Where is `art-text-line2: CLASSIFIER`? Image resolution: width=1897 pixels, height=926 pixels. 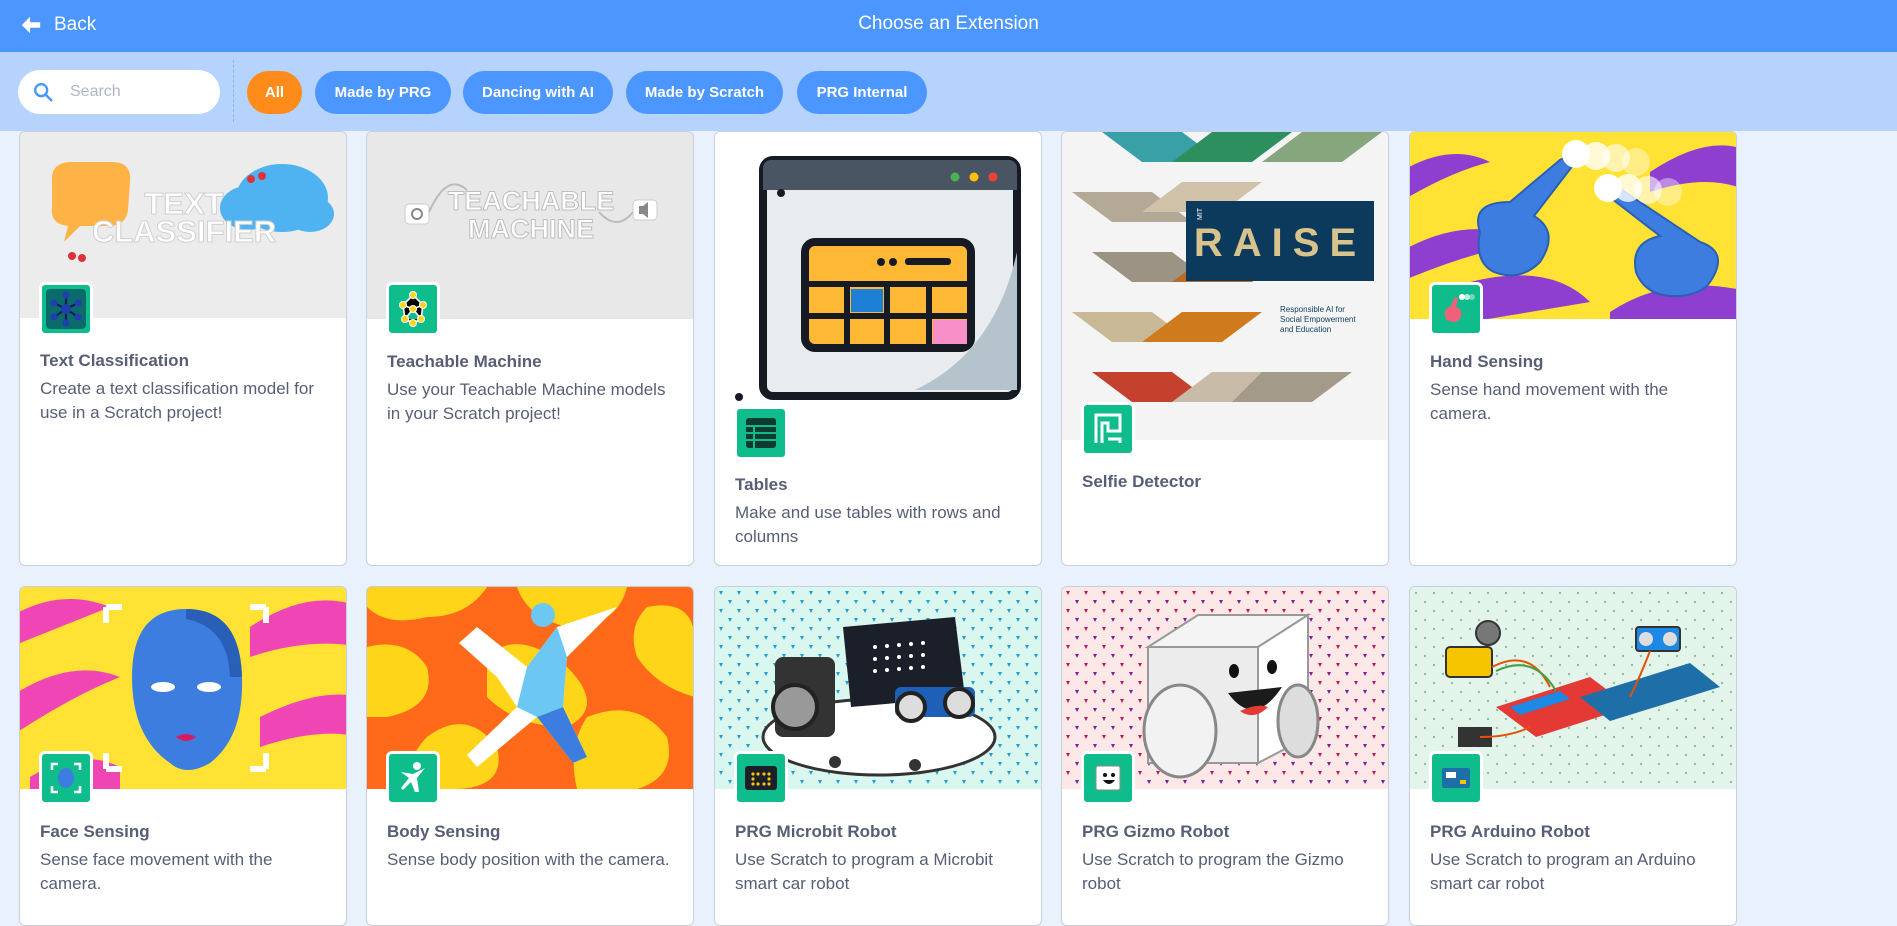
art-text-line2: CLASSIFIER is located at coordinates (184, 231).